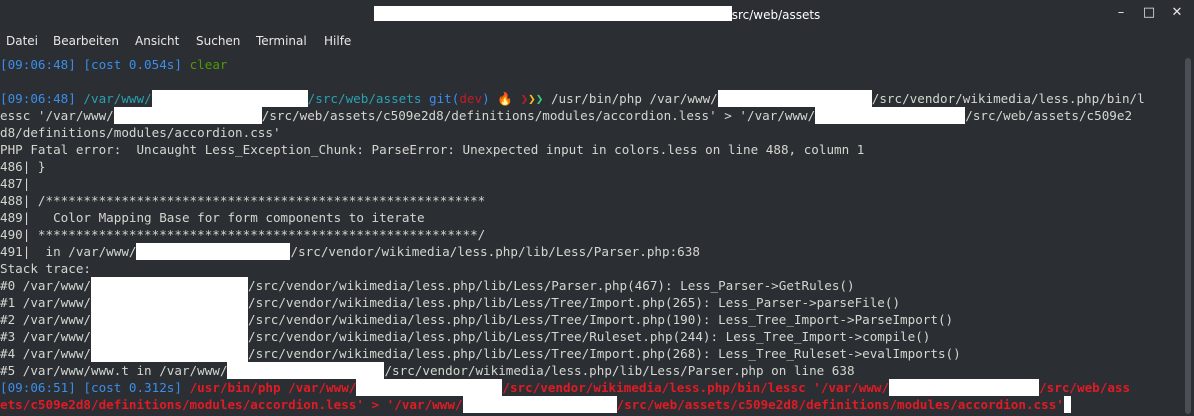 Image resolution: width=1194 pixels, height=416 pixels. Describe the element at coordinates (1188, 236) in the screenshot. I see `scrollbar-thumb` at that location.